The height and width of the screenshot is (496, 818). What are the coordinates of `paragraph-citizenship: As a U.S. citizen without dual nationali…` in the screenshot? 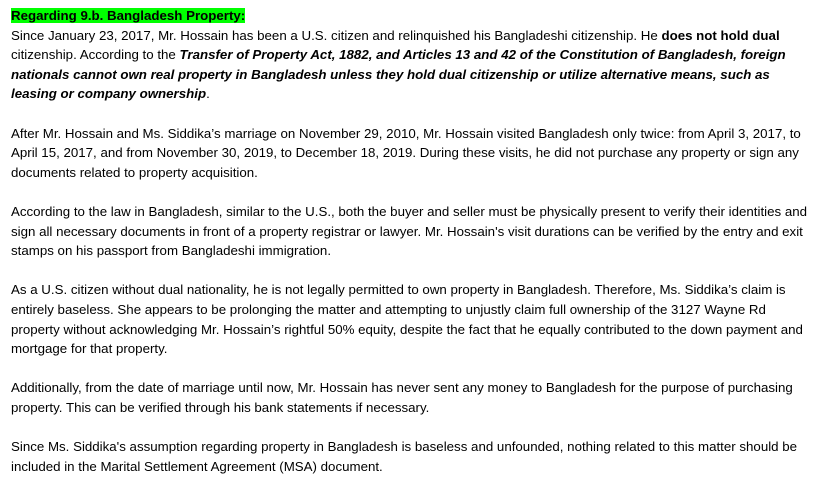 It's located at (407, 319).